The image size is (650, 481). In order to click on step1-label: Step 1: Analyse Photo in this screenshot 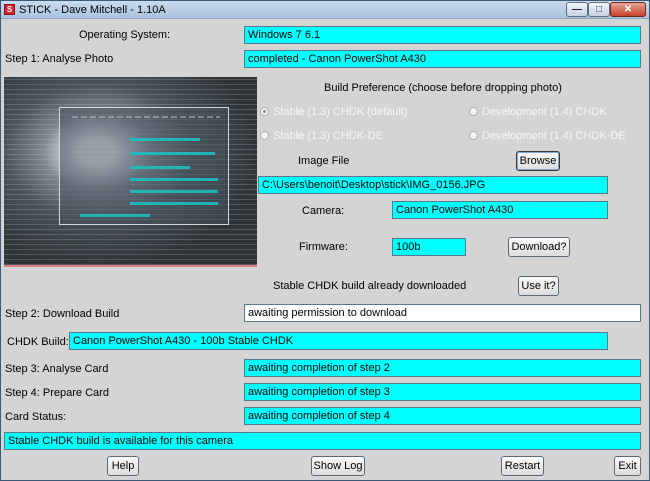, I will do `click(59, 59)`.